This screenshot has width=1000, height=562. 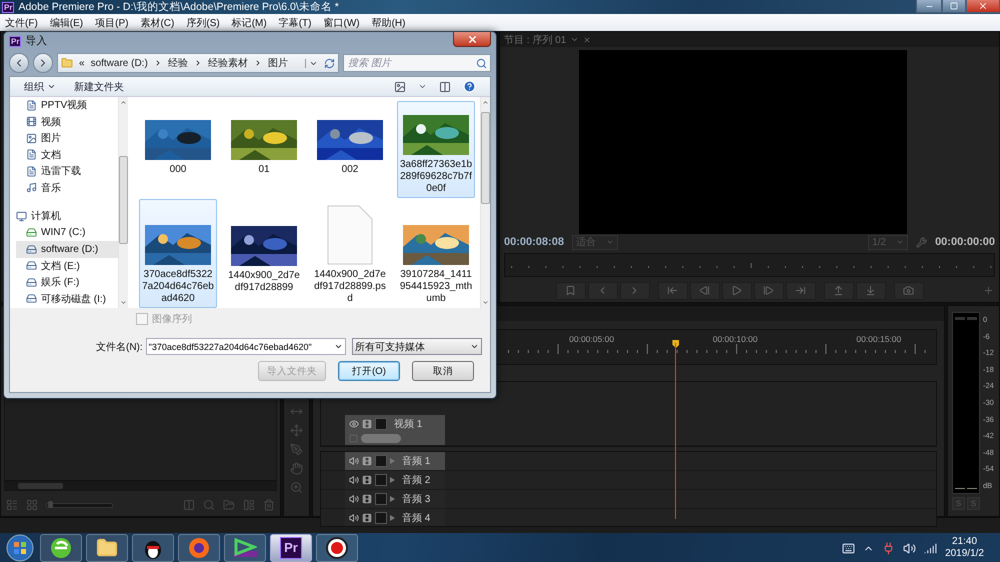 What do you see at coordinates (228, 63) in the screenshot?
I see `breadcrumb: 经验素材` at bounding box center [228, 63].